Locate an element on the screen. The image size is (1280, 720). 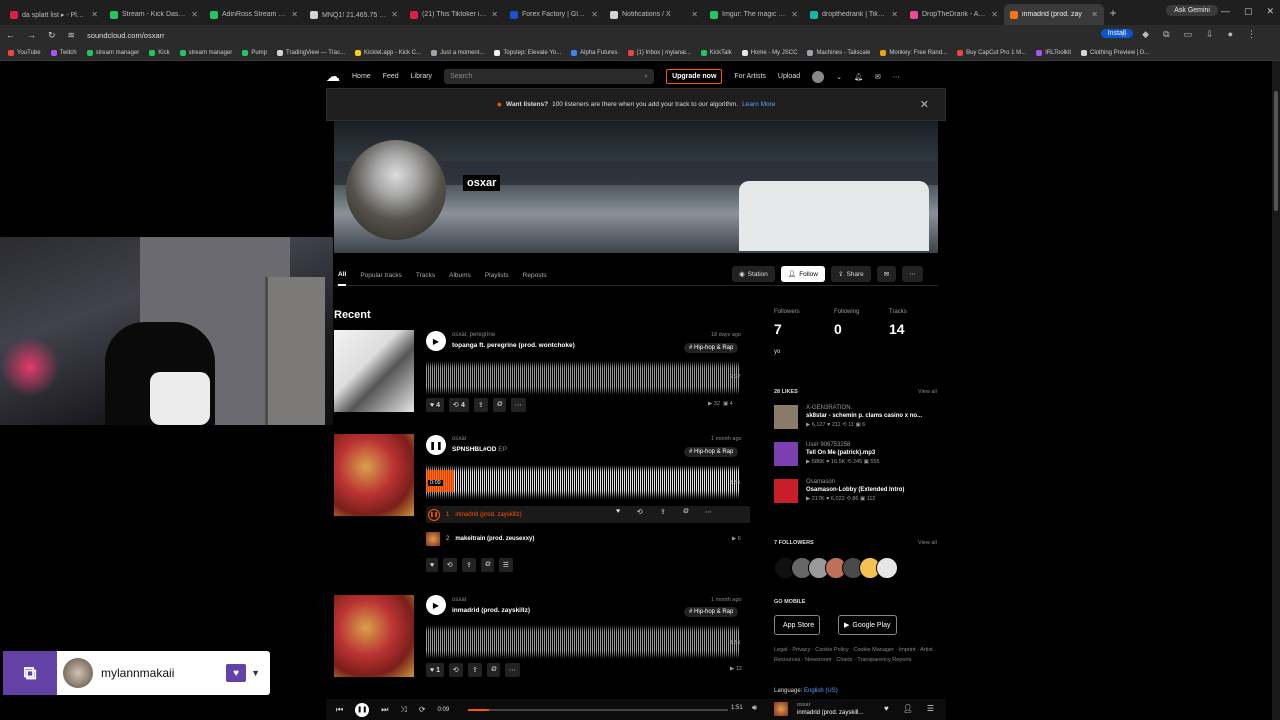
bookmark-item: Alpha Futures is located at coordinates (594, 52).